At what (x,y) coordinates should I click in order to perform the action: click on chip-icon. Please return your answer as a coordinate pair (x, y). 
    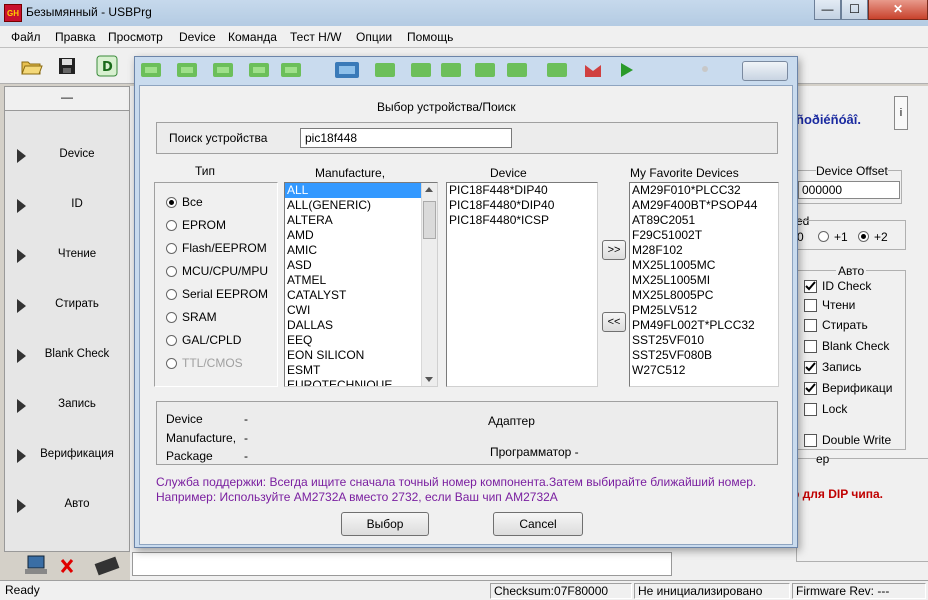
    Looking at the image, I should click on (107, 566).